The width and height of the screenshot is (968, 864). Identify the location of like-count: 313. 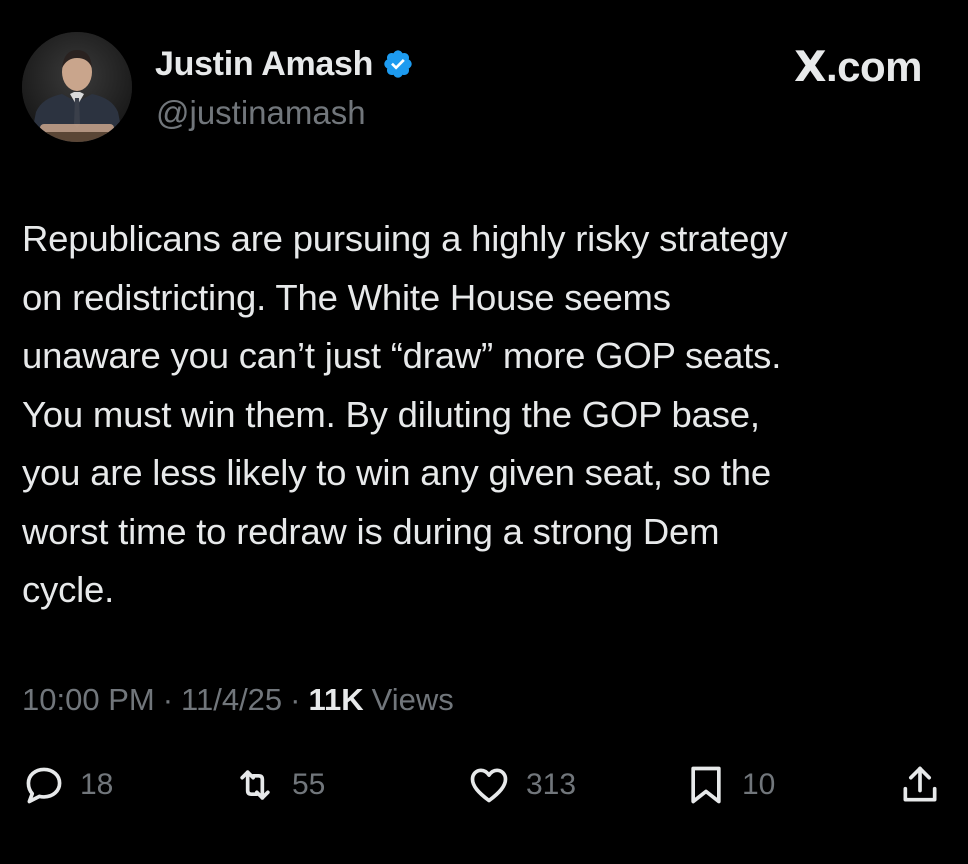
(551, 784).